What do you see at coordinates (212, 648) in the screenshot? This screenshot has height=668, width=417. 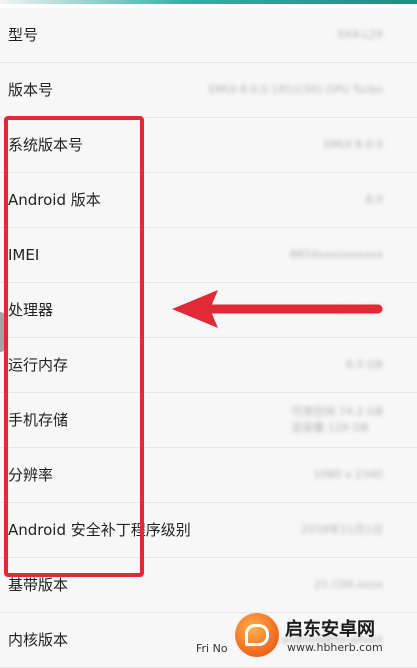 I see `bottom-fragment-text: Fri No` at bounding box center [212, 648].